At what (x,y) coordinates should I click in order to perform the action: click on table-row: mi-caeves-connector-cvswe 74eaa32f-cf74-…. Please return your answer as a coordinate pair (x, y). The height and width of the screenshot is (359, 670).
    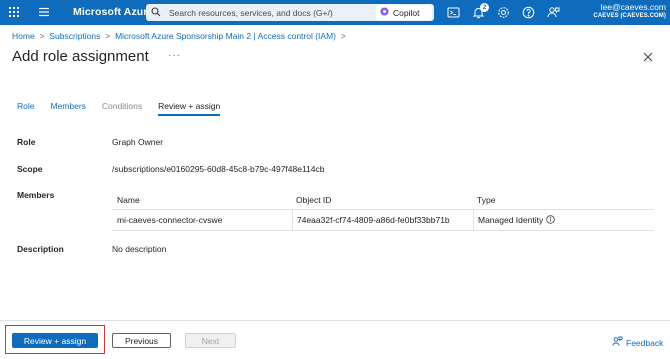
    Looking at the image, I should click on (383, 220).